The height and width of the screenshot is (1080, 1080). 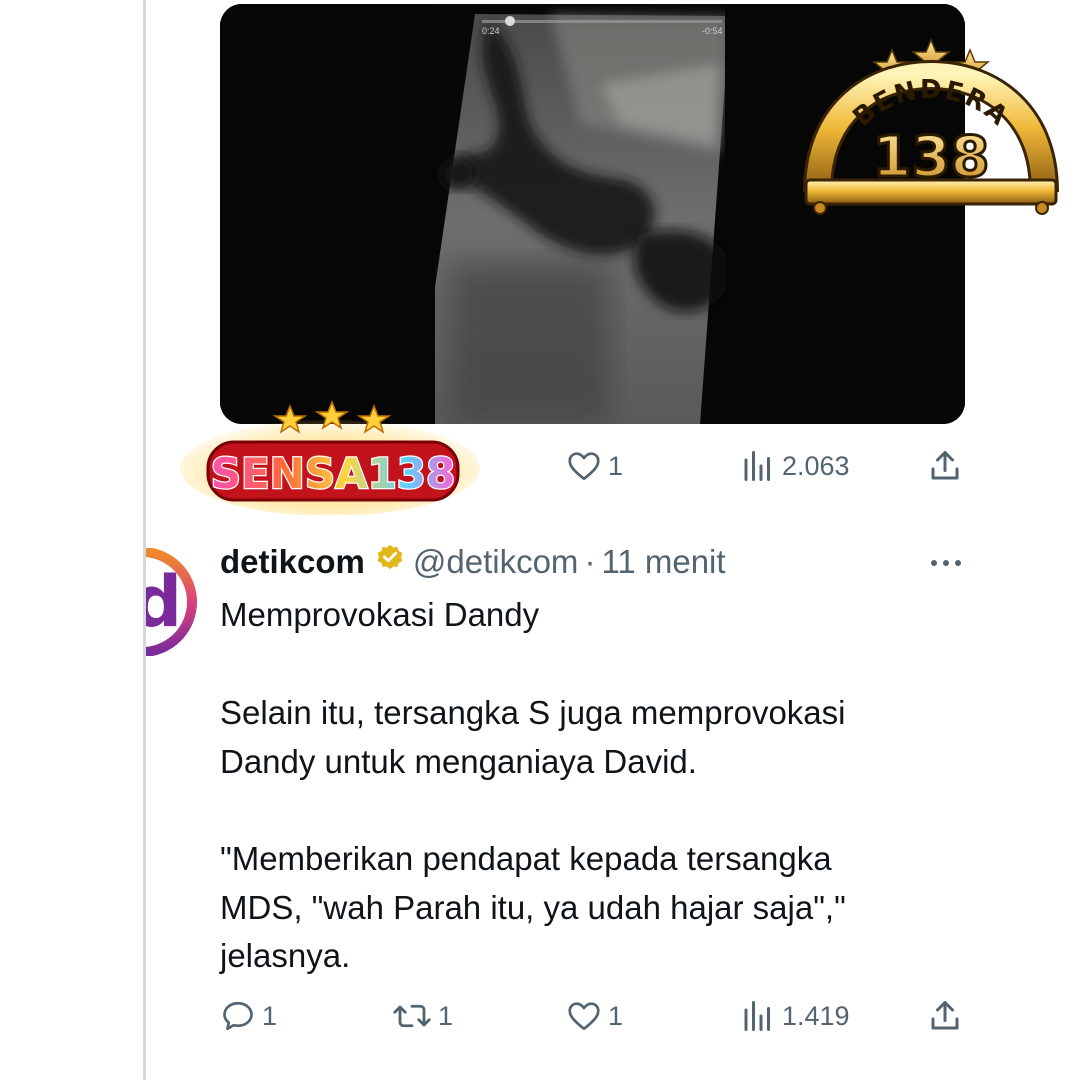 I want to click on more-icon, so click(x=946, y=571).